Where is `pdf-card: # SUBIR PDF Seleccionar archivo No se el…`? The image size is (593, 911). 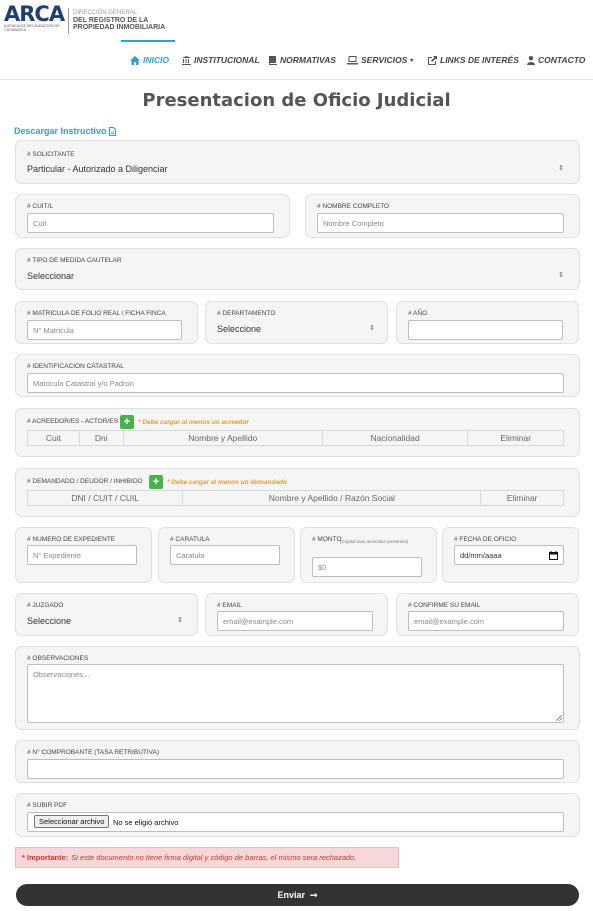
pdf-card: # SUBIR PDF Seleccionar archivo No se el… is located at coordinates (297, 815).